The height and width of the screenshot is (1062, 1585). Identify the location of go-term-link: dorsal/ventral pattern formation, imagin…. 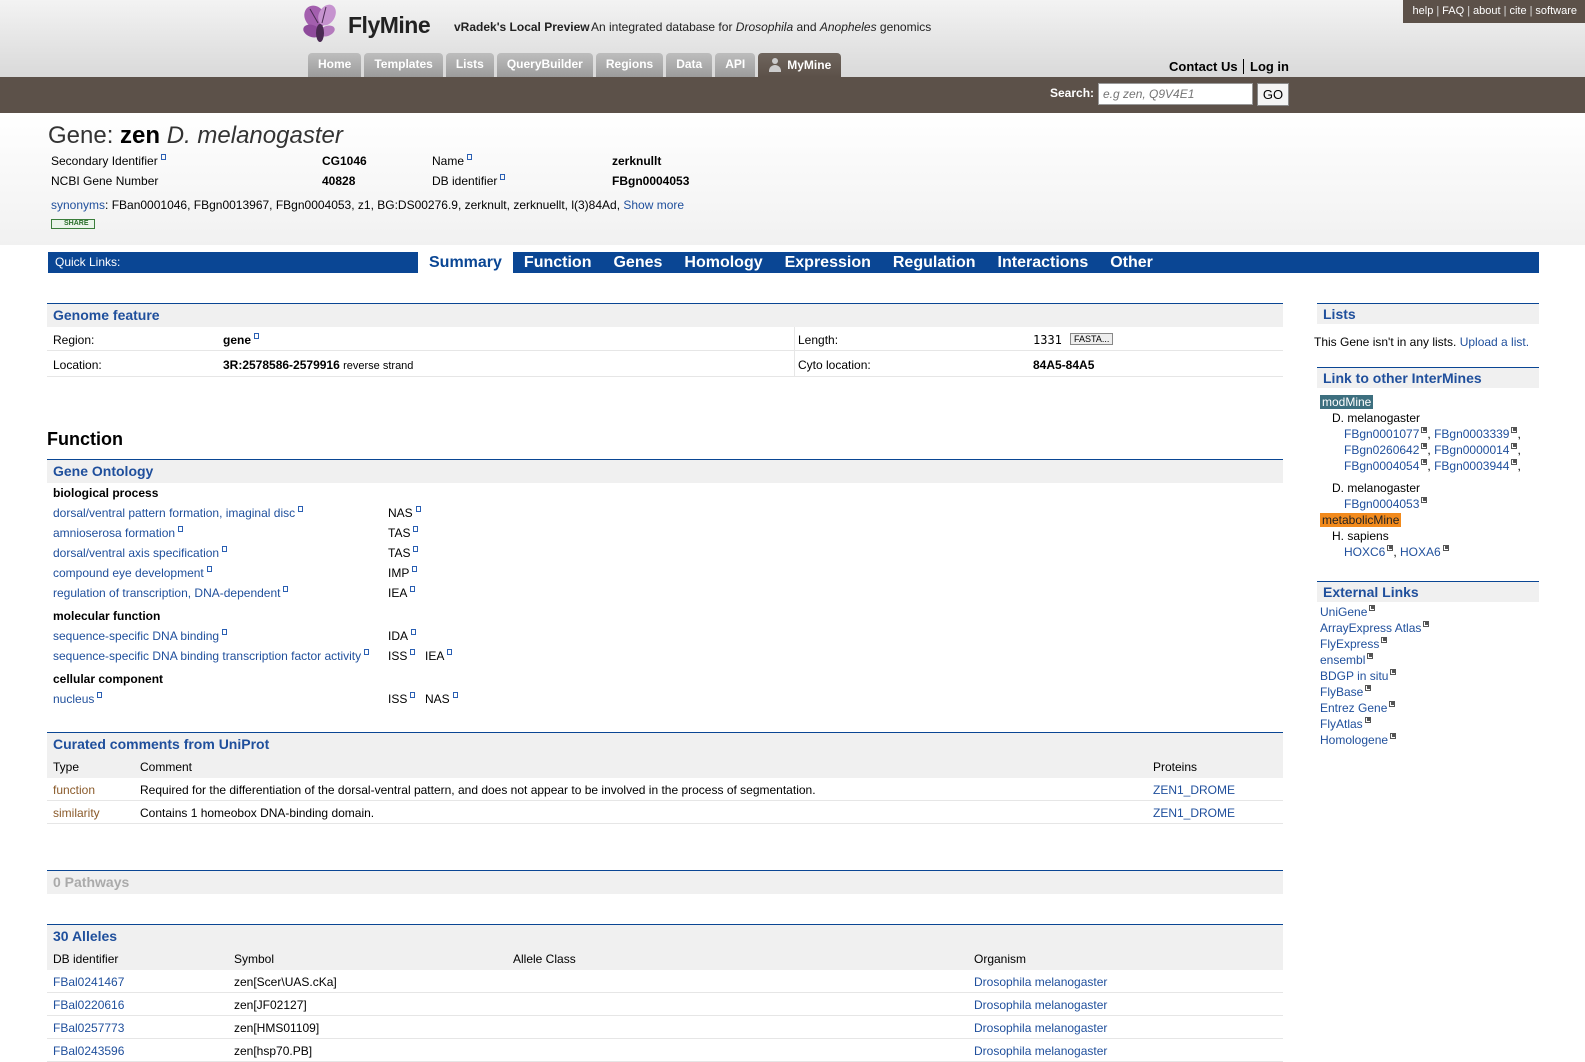
(178, 513).